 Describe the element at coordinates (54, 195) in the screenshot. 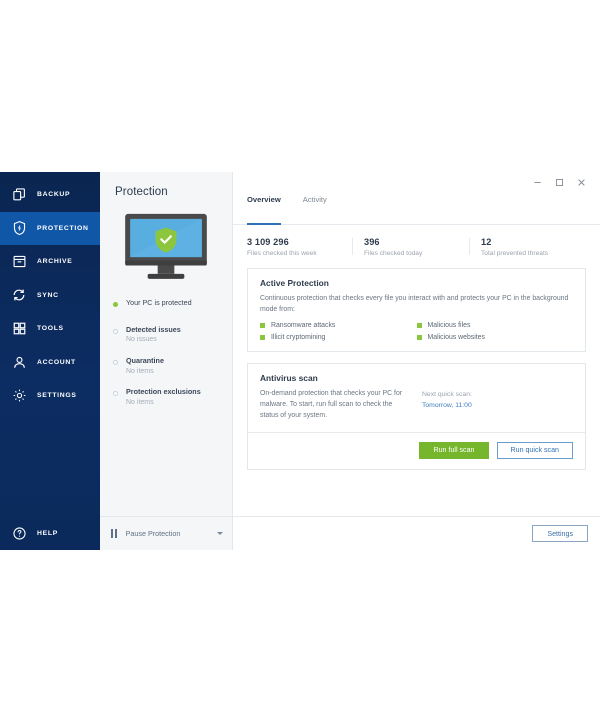

I see `sidebar-item-label: BACKUP` at that location.